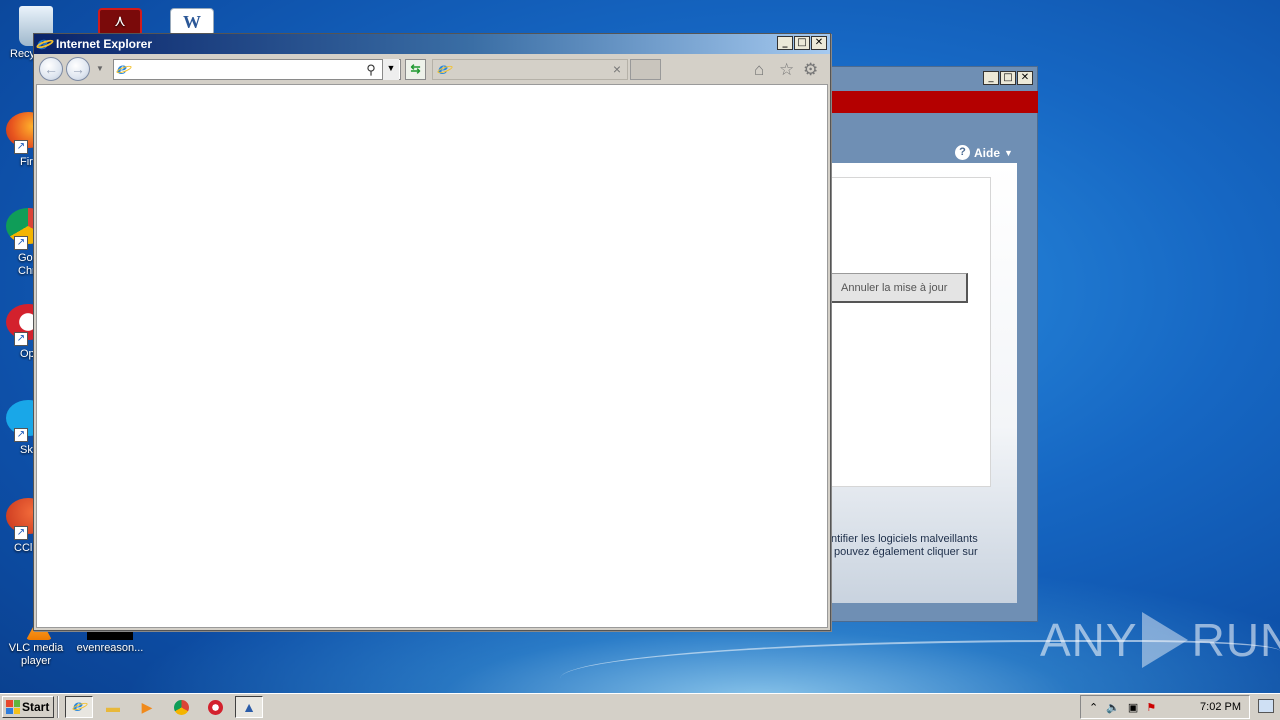 Image resolution: width=1280 pixels, height=720 pixels. What do you see at coordinates (124, 68) in the screenshot?
I see `page-ie-icon: e` at bounding box center [124, 68].